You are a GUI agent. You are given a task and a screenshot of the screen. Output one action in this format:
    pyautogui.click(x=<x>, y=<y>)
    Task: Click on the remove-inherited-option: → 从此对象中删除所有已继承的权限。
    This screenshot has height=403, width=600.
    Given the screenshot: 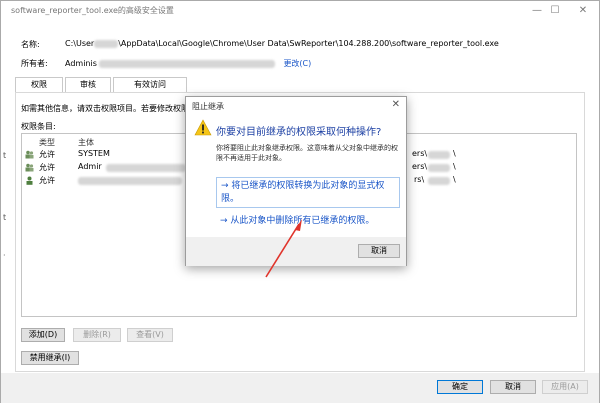 What is the action you would take?
    pyautogui.click(x=308, y=221)
    